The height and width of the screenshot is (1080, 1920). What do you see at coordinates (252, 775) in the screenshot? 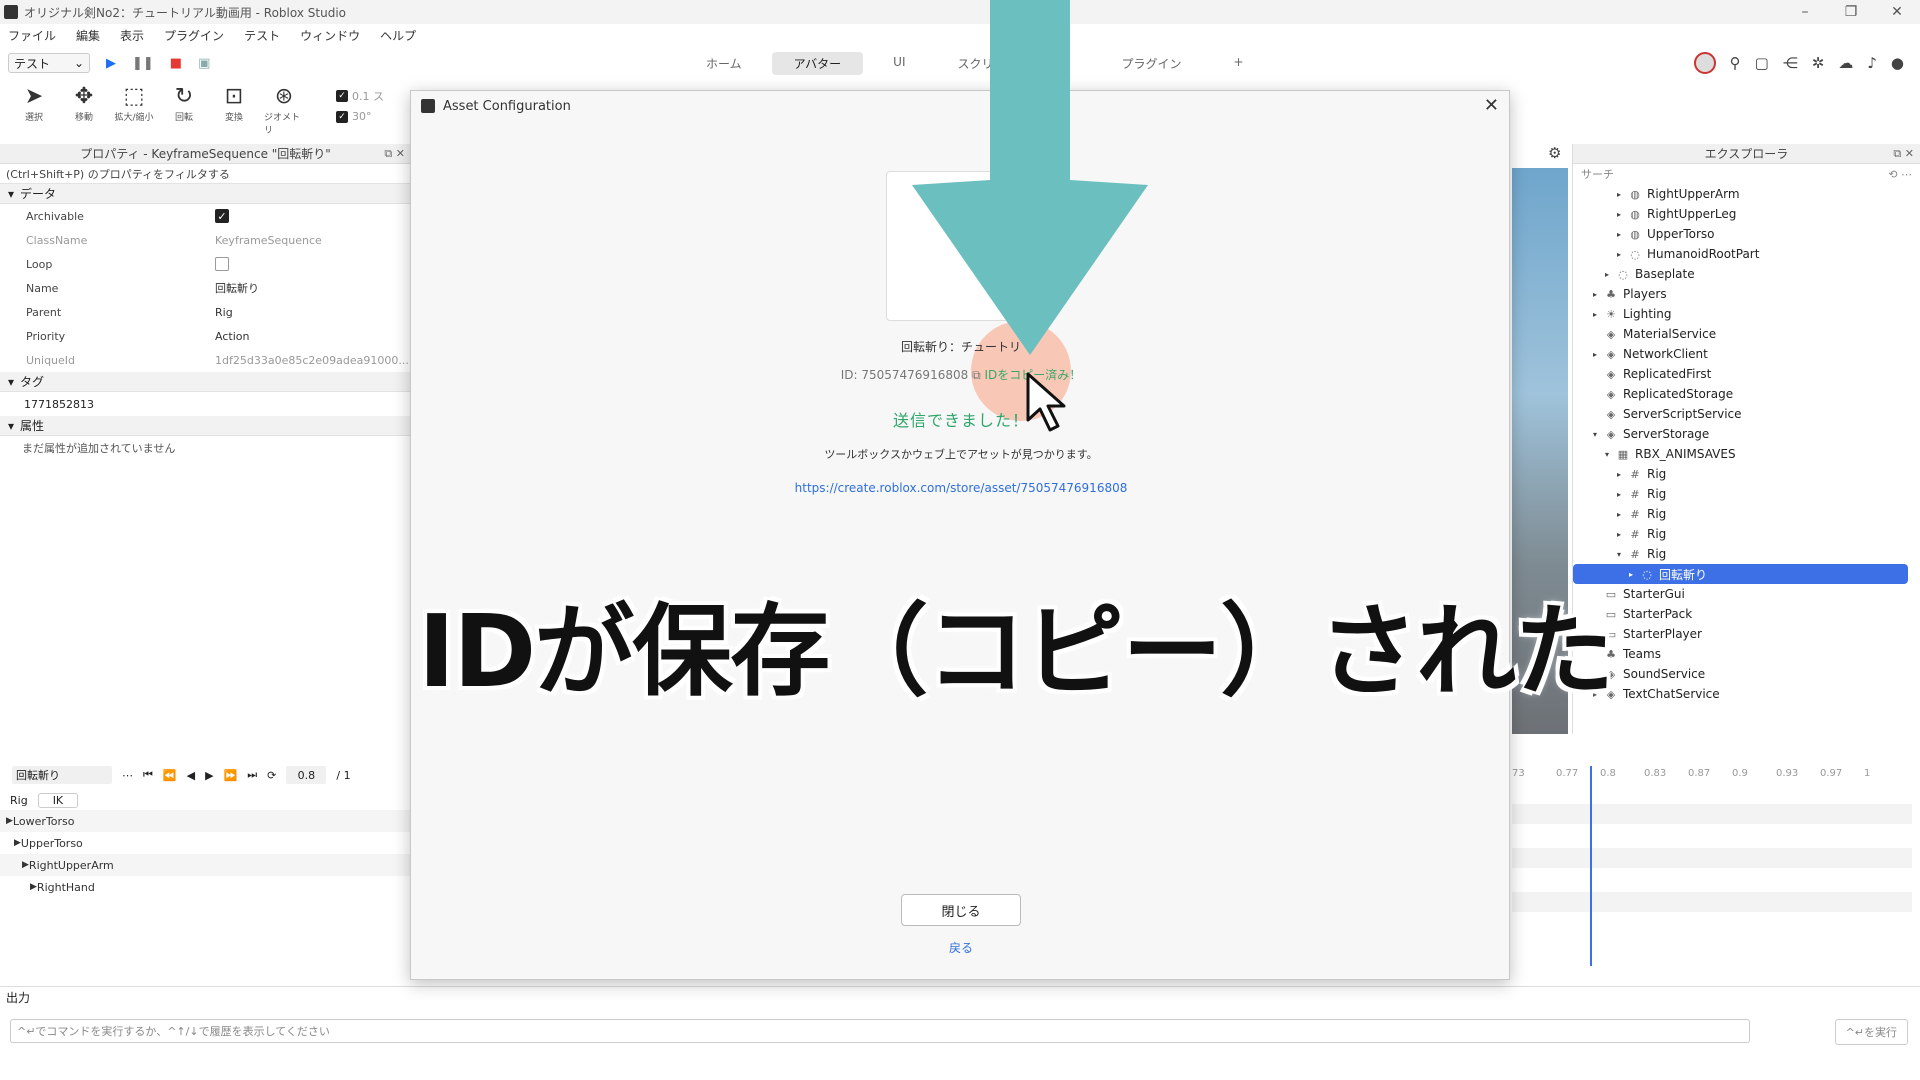
I see `skip-end-icon: ⏭` at bounding box center [252, 775].